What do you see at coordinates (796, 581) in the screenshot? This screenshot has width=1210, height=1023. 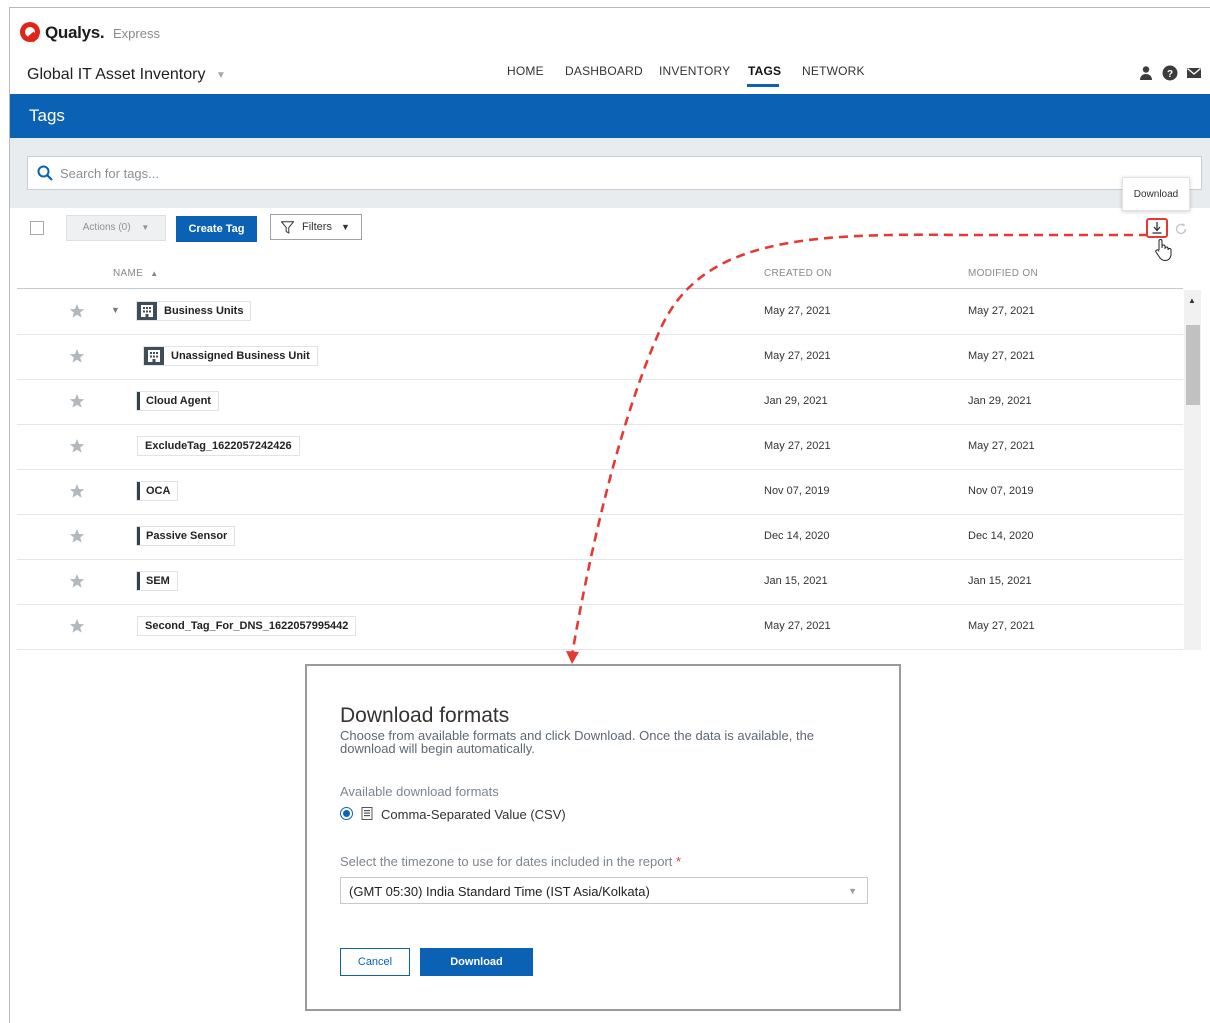 I see `created-on-cell: Jan 15, 2021` at bounding box center [796, 581].